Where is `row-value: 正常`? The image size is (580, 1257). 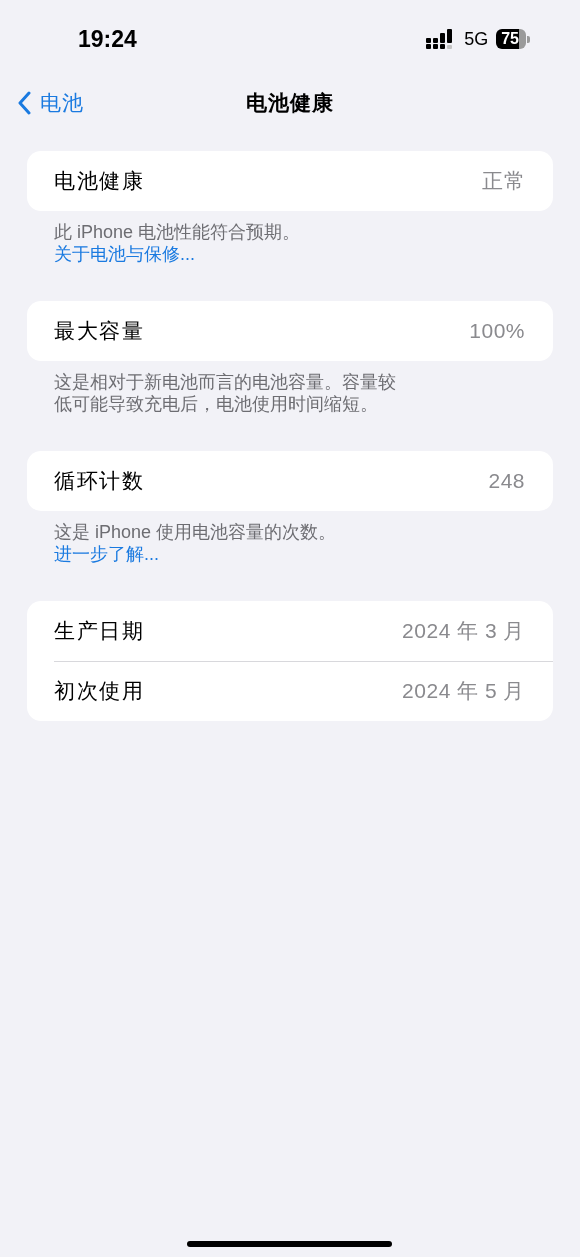 row-value: 正常 is located at coordinates (503, 181).